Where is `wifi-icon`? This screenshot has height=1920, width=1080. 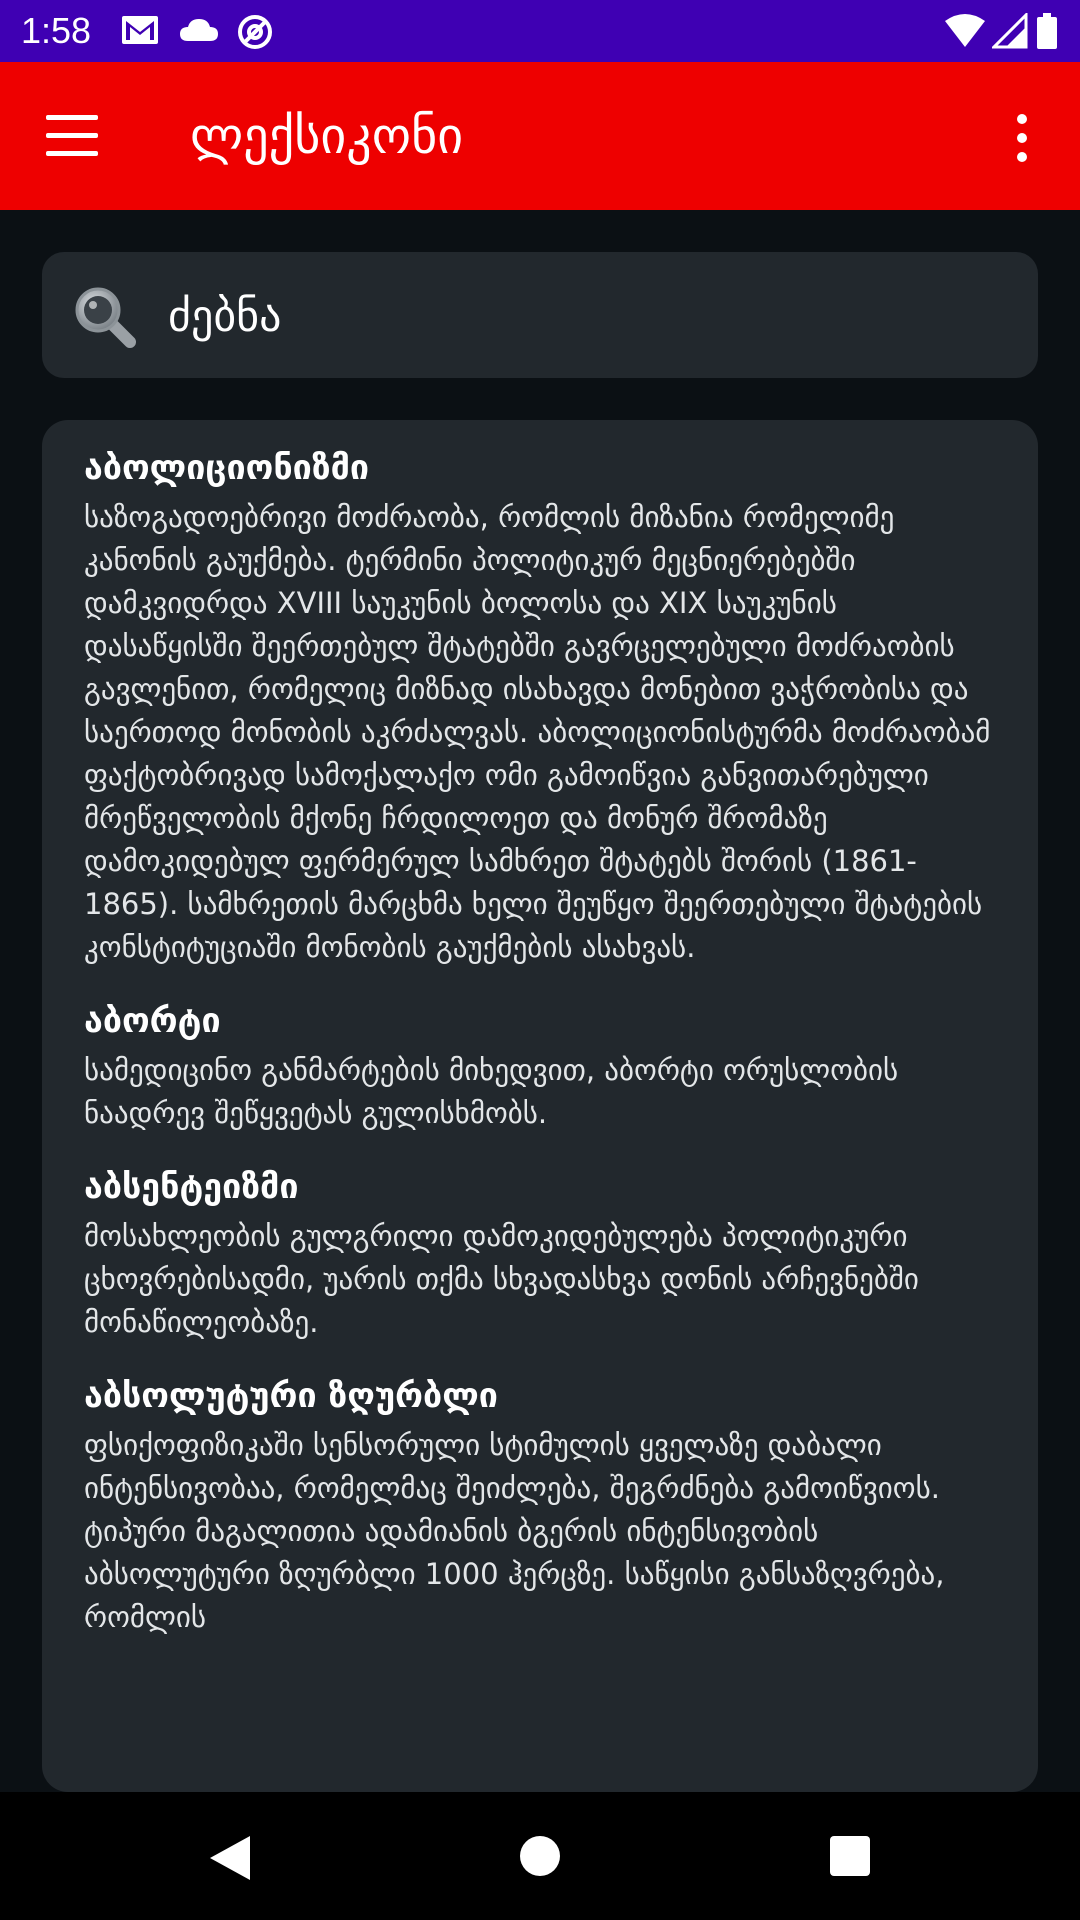 wifi-icon is located at coordinates (965, 30).